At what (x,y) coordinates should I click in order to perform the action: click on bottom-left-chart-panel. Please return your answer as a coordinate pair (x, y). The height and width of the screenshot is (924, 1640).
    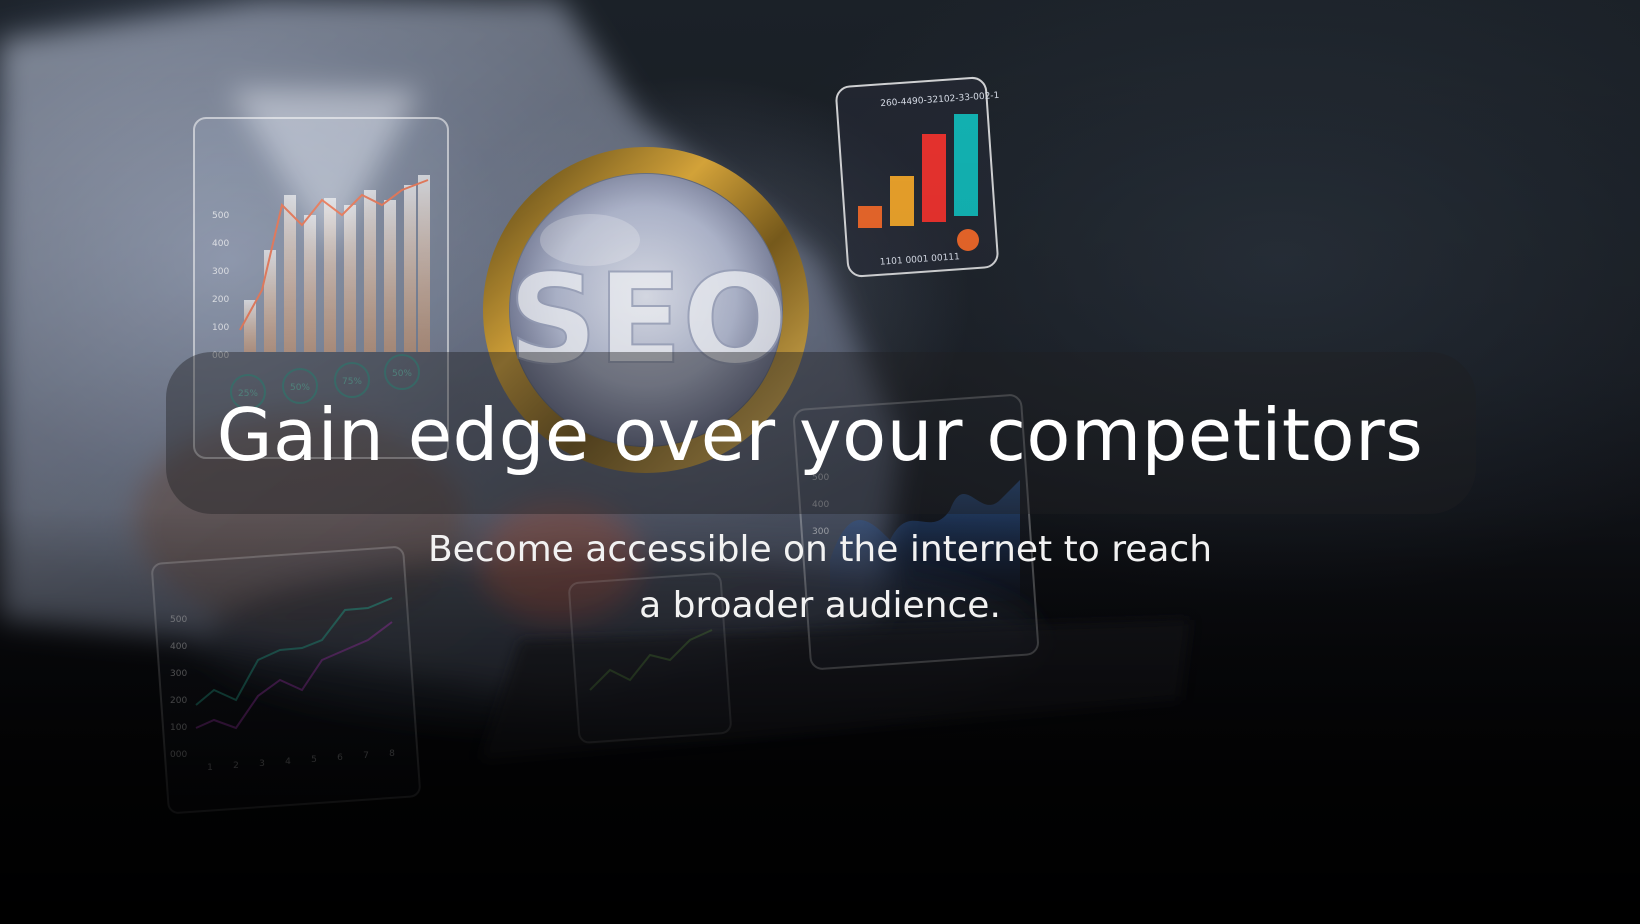
    Looking at the image, I should click on (286, 680).